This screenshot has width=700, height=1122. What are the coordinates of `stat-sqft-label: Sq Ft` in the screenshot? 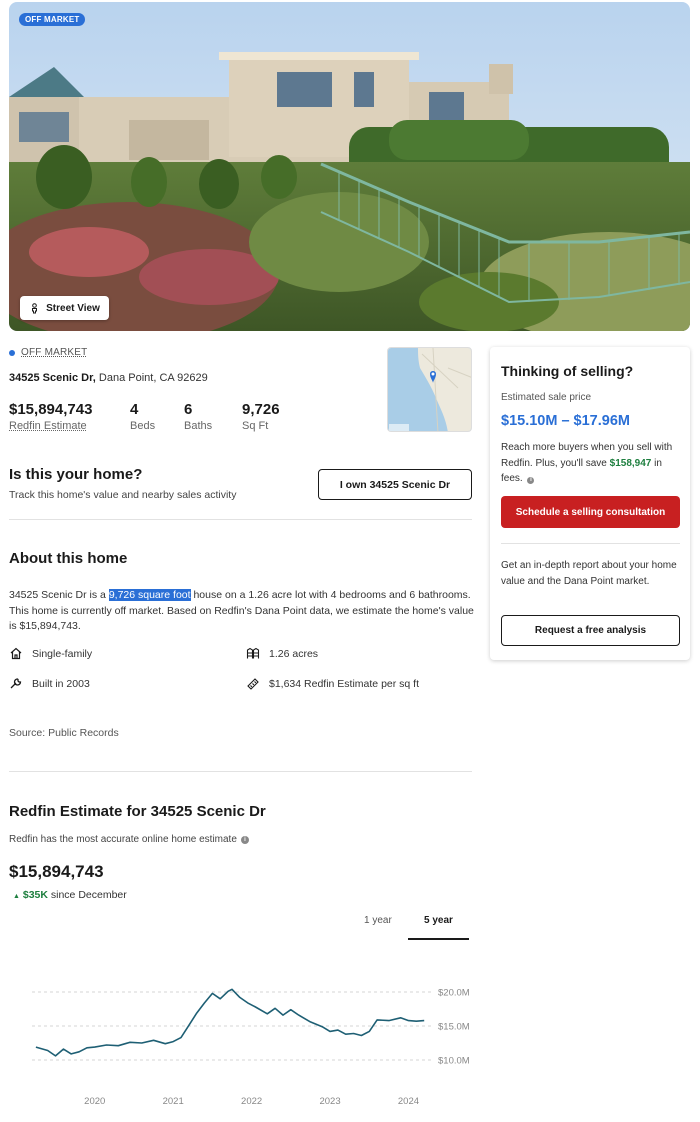 It's located at (255, 426).